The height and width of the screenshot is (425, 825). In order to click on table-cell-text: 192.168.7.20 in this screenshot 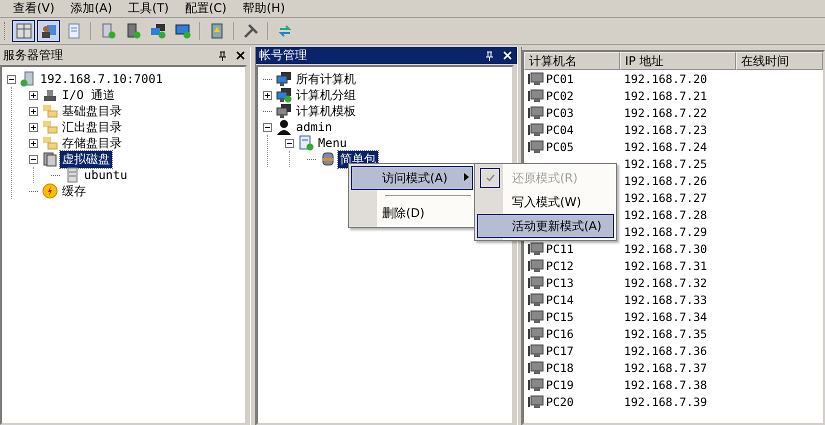, I will do `click(665, 79)`.